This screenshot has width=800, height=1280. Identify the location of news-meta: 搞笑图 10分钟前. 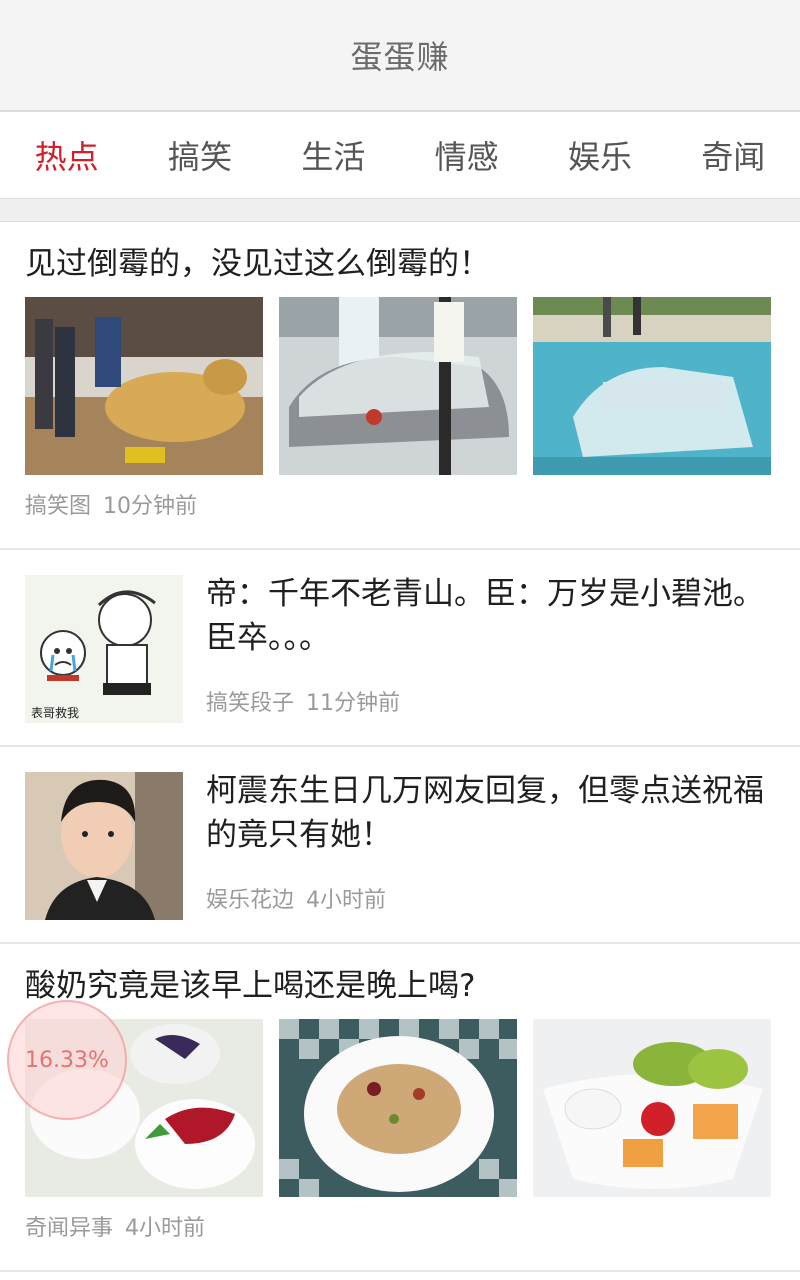
(111, 504).